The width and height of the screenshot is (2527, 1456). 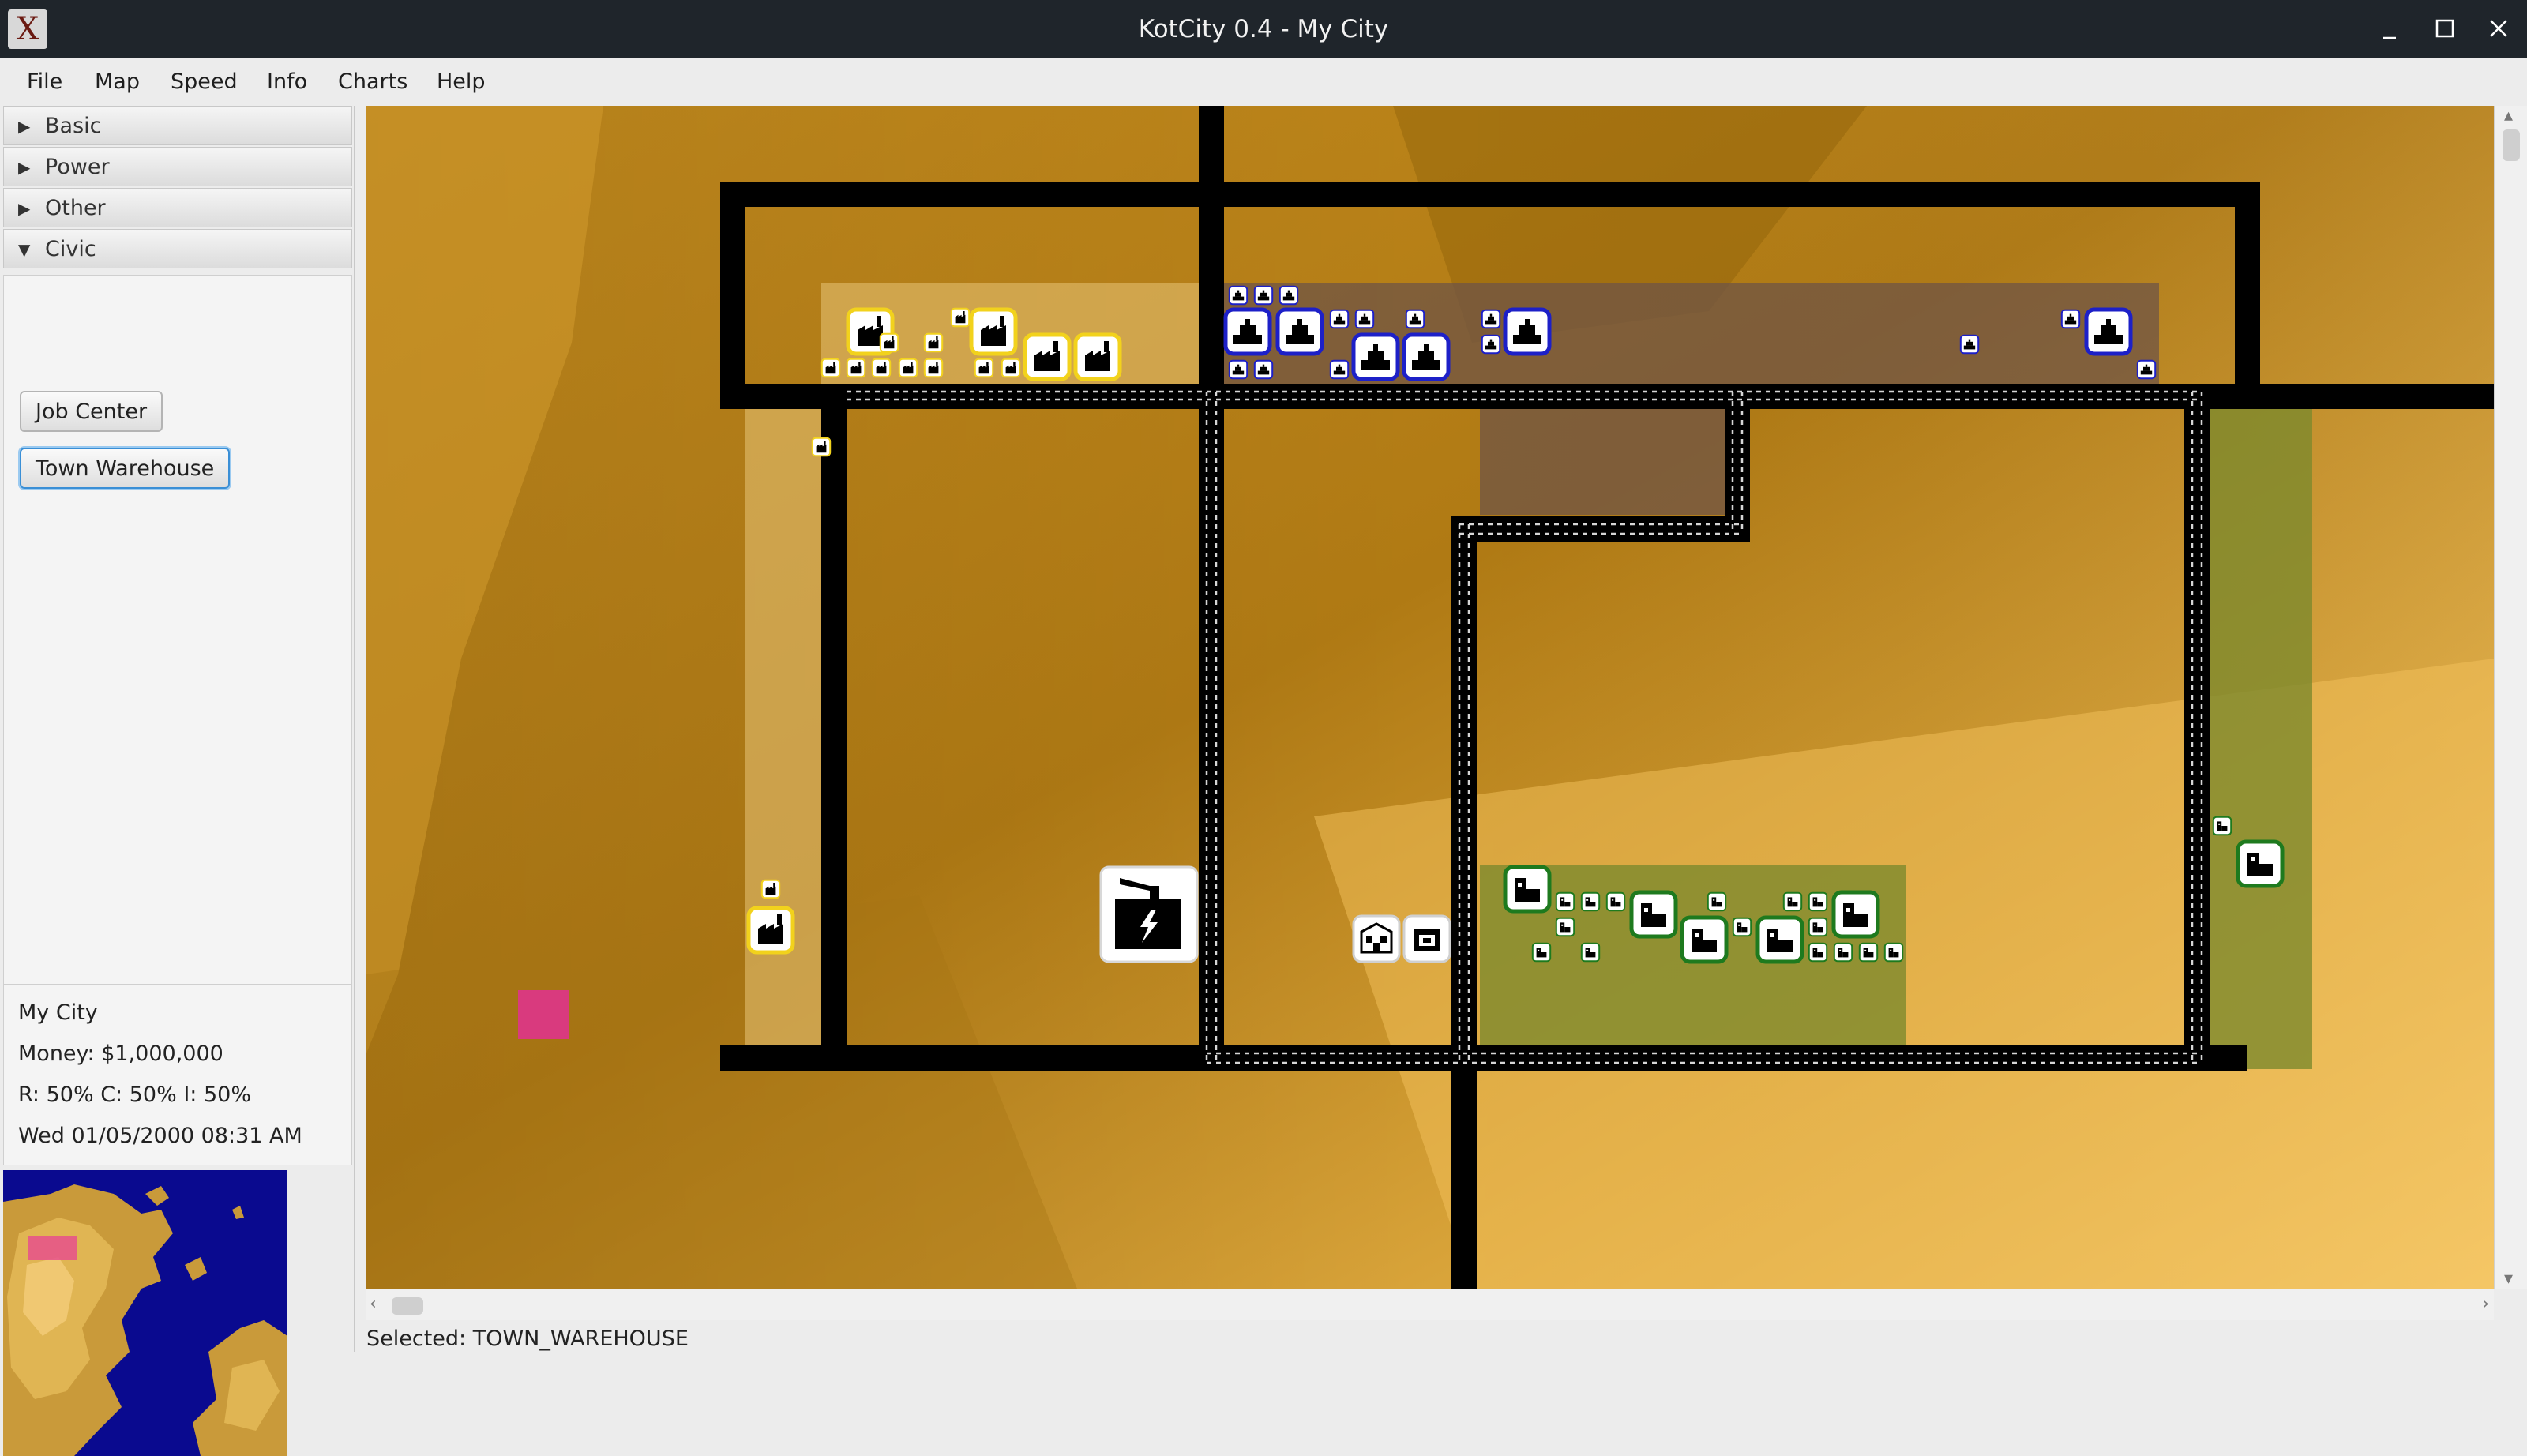 What do you see at coordinates (177, 125) in the screenshot?
I see `section-basic: ▶ Basic` at bounding box center [177, 125].